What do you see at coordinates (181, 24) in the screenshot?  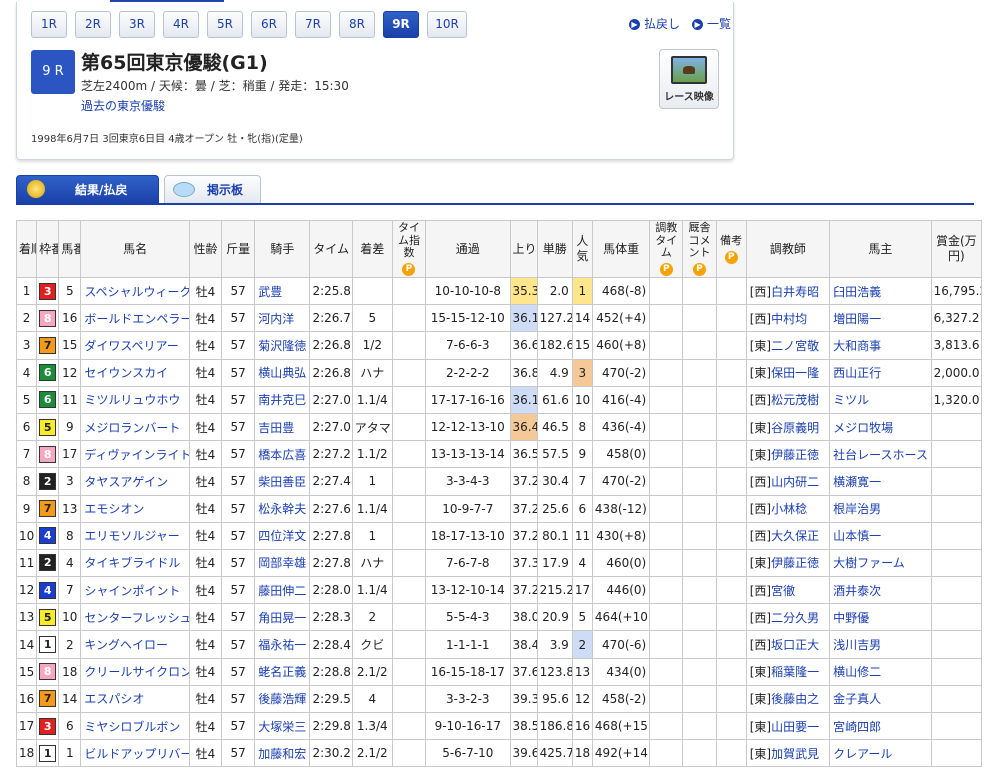 I see `race-tab-4r: 4R` at bounding box center [181, 24].